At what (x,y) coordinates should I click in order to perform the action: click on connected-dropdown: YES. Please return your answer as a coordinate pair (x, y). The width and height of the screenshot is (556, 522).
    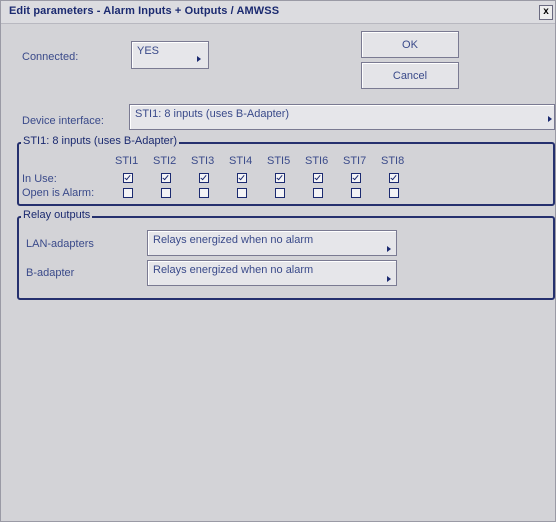
    Looking at the image, I should click on (170, 55).